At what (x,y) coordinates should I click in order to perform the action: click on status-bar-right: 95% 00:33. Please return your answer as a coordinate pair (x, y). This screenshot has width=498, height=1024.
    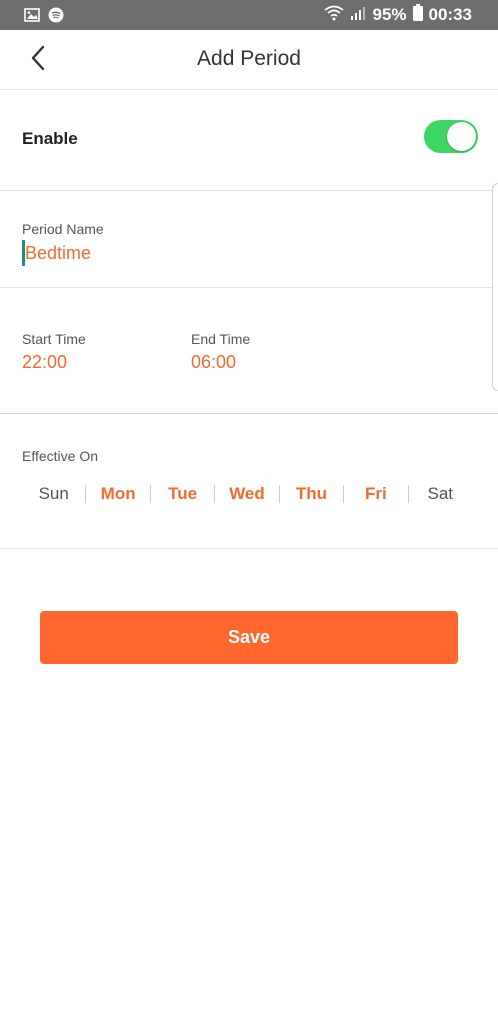
    Looking at the image, I should click on (398, 15).